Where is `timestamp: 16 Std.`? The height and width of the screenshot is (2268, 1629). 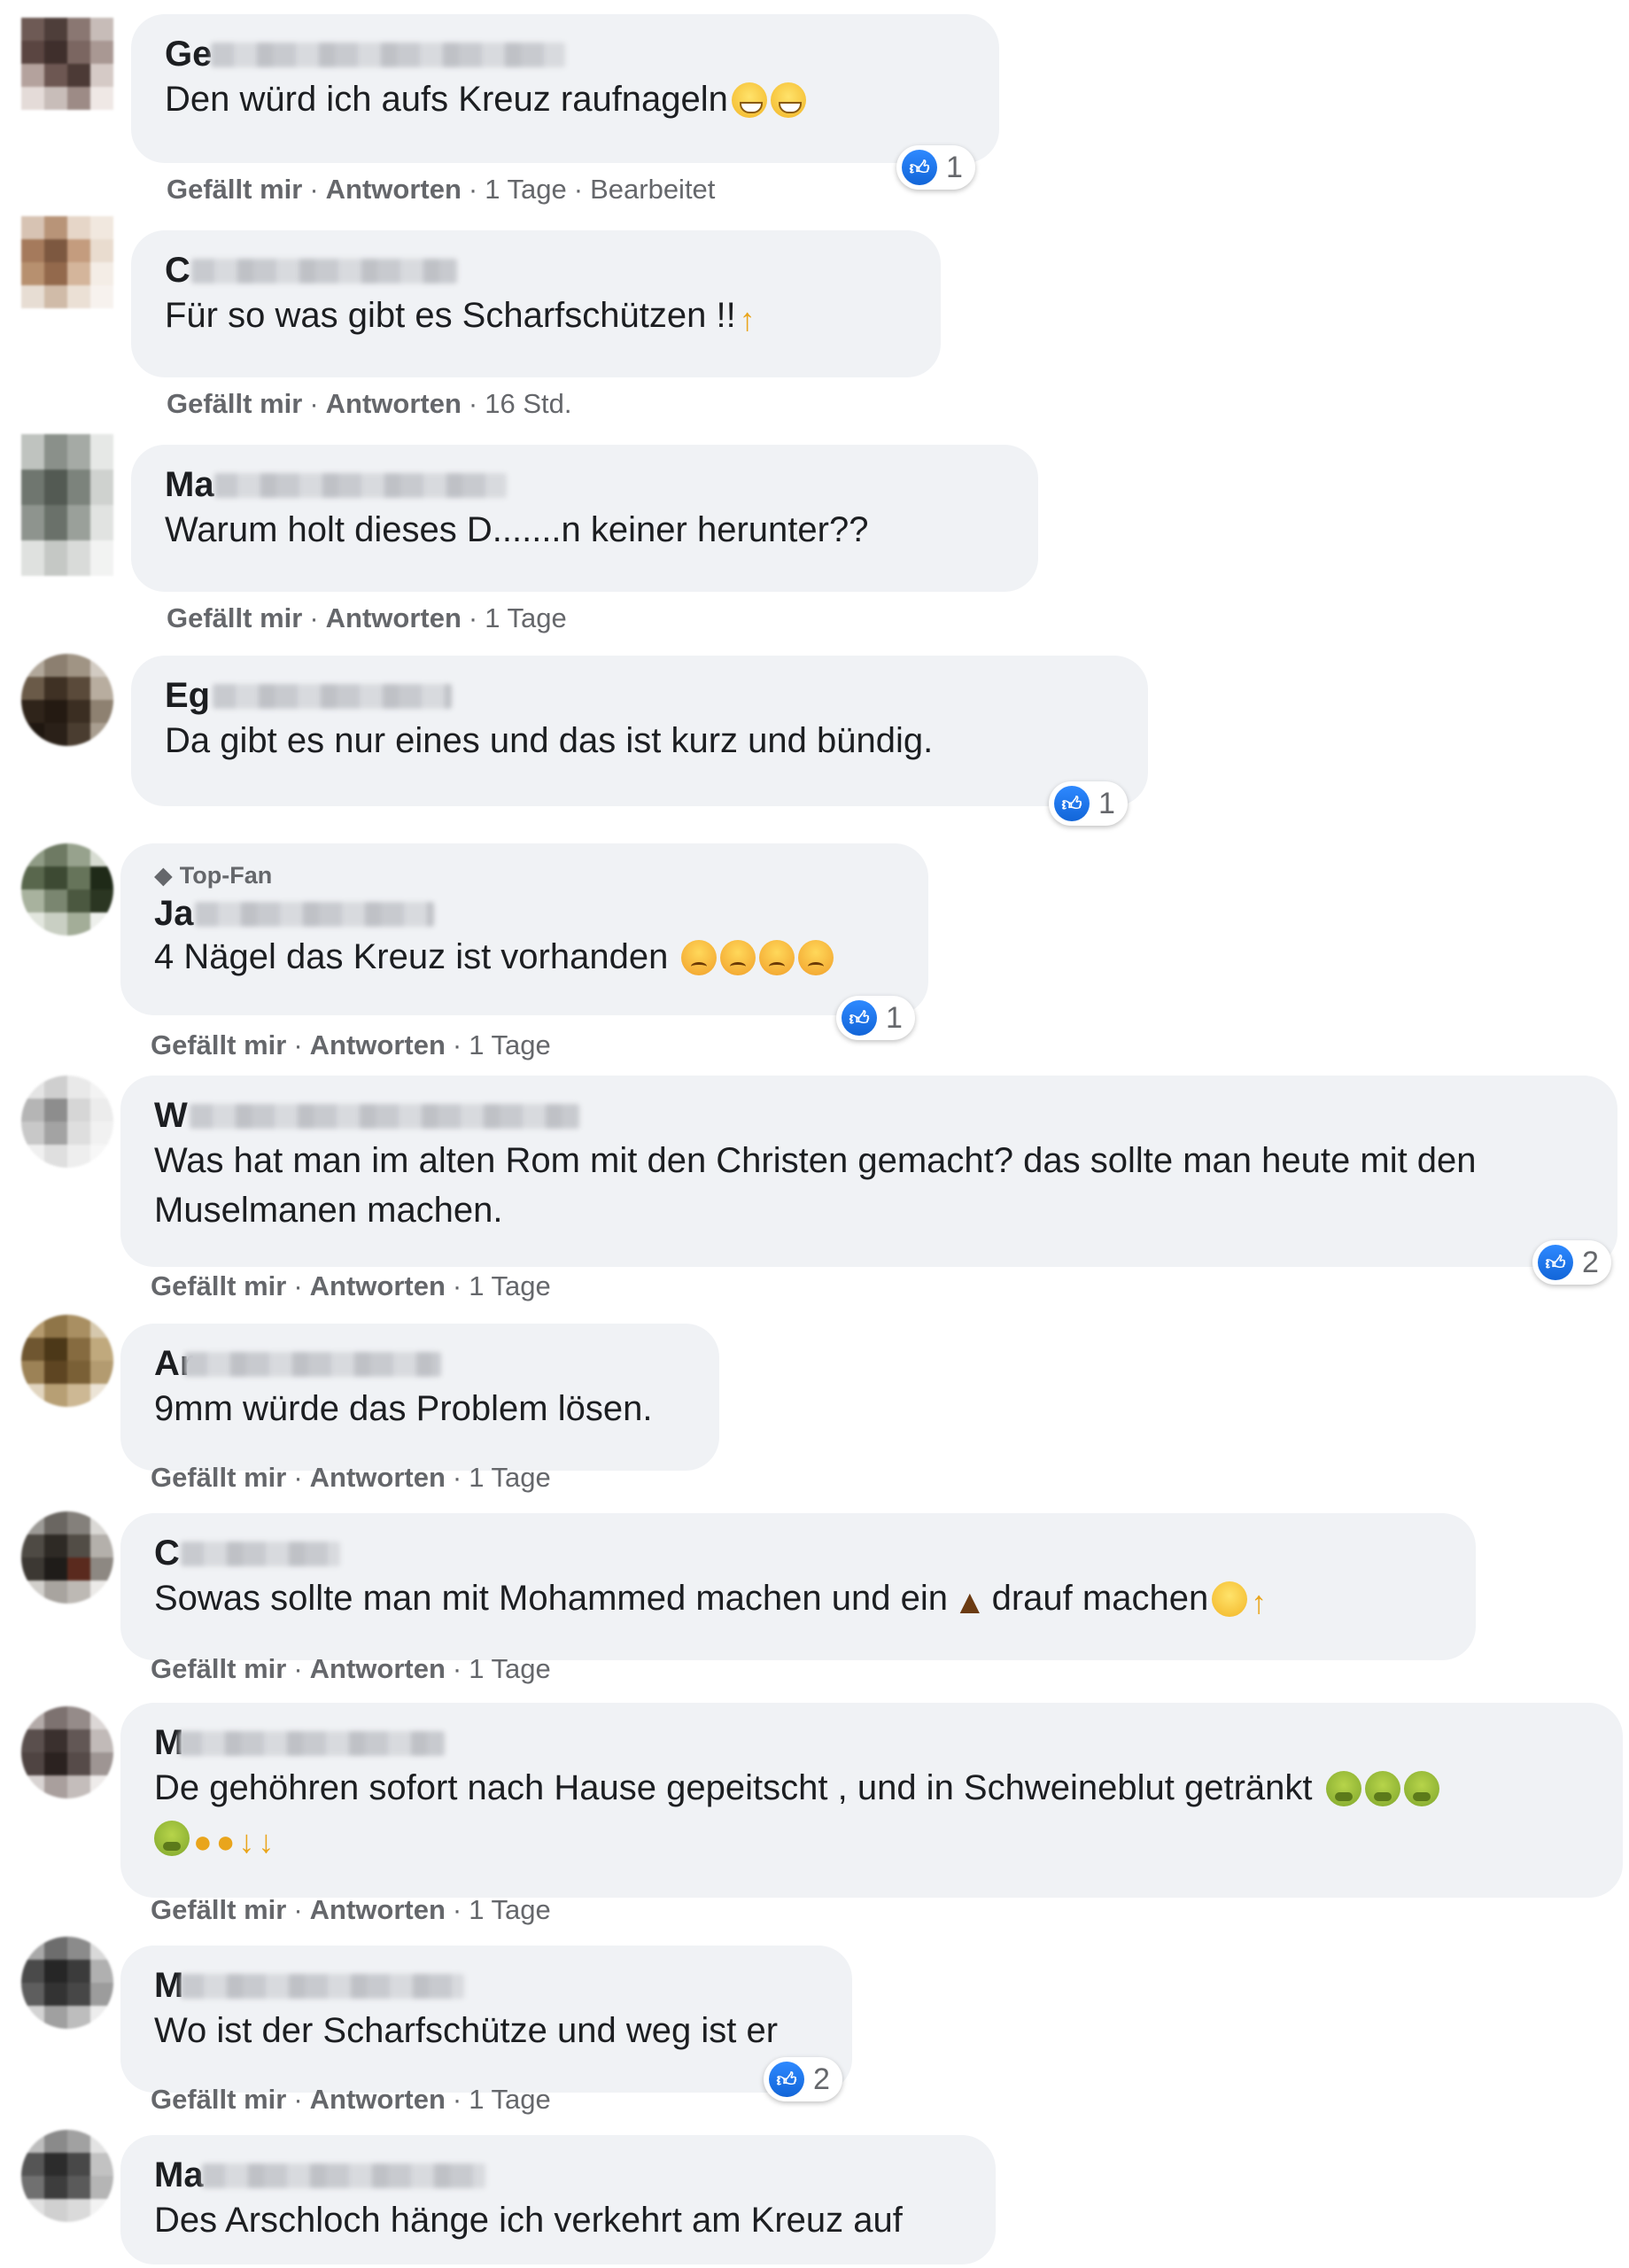
timestamp: 16 Std. is located at coordinates (528, 403).